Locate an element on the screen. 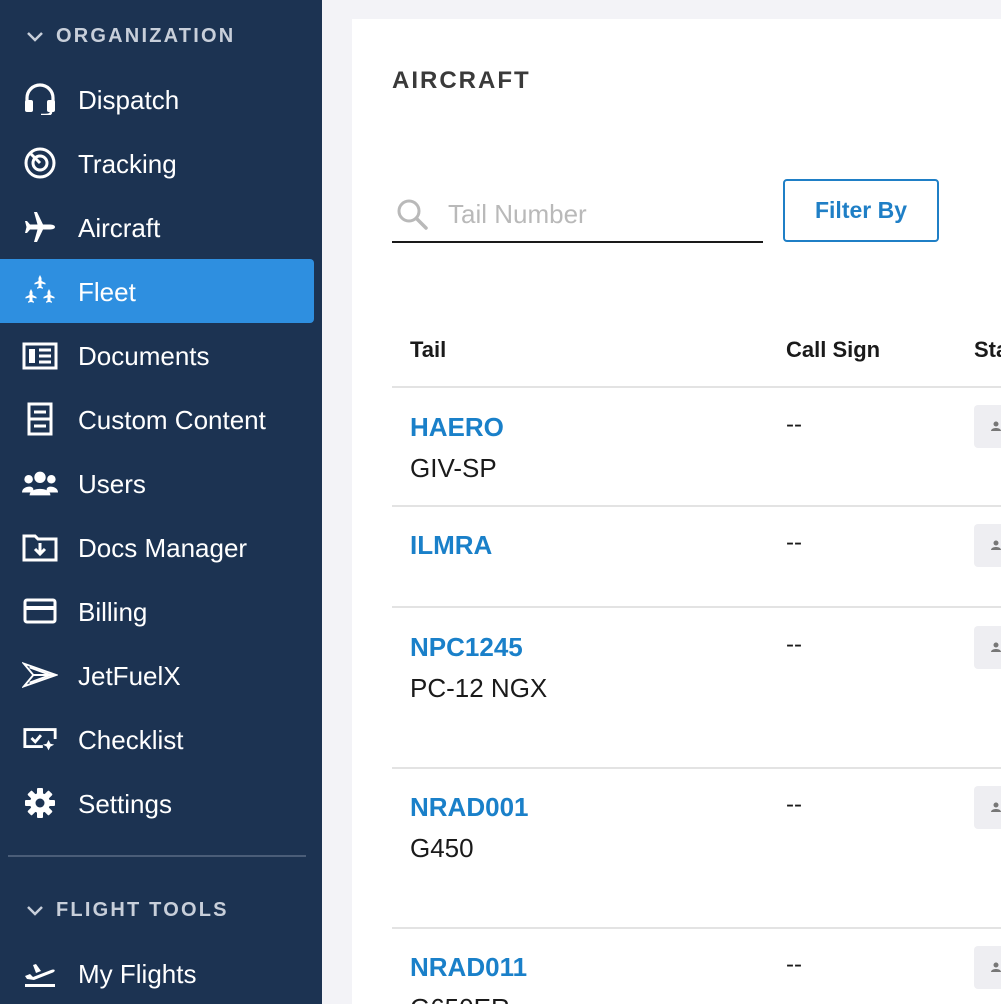 Image resolution: width=1001 pixels, height=1004 pixels. sidebar-item-label: Billing is located at coordinates (113, 612).